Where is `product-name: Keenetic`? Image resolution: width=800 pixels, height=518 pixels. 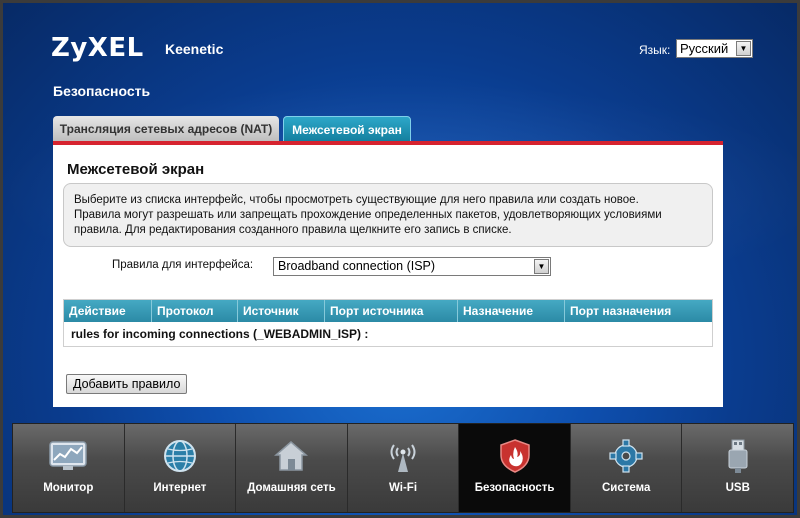 product-name: Keenetic is located at coordinates (194, 49).